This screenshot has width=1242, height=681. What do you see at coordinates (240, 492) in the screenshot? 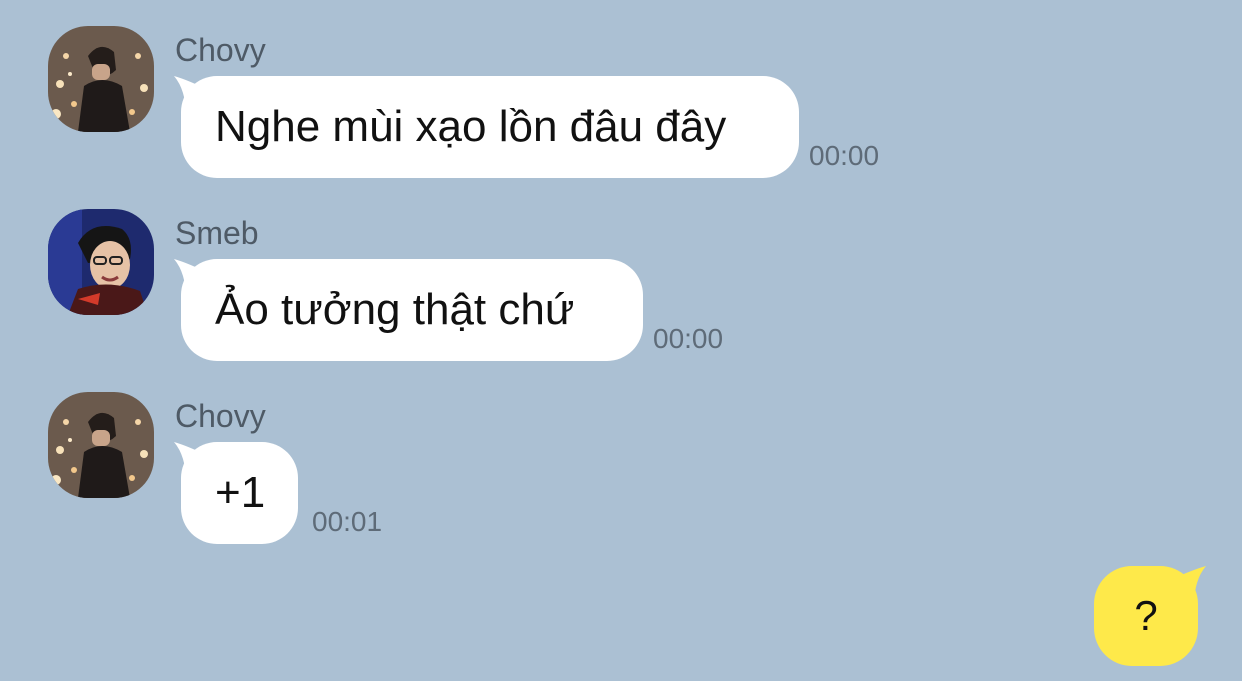
I see `message-text: +1` at bounding box center [240, 492].